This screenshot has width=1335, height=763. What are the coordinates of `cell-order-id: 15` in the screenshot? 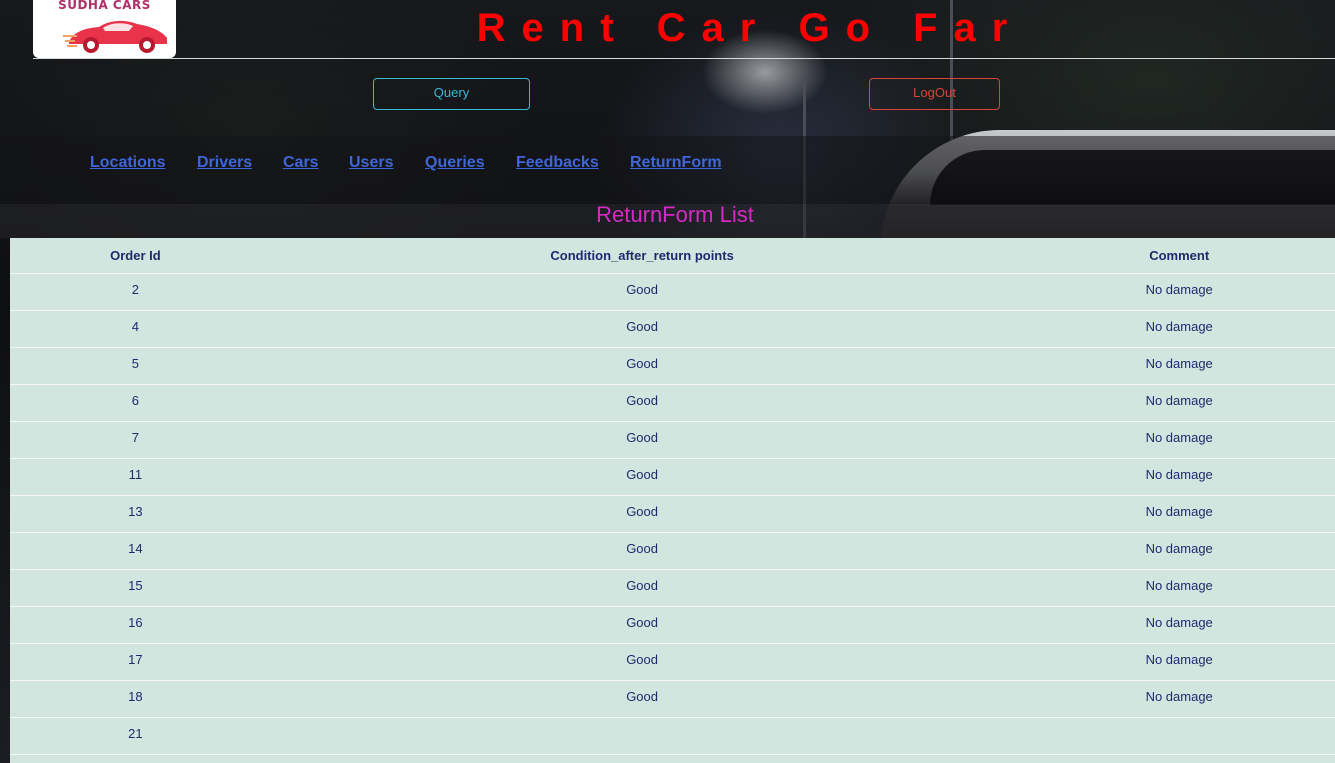 It's located at (135, 588).